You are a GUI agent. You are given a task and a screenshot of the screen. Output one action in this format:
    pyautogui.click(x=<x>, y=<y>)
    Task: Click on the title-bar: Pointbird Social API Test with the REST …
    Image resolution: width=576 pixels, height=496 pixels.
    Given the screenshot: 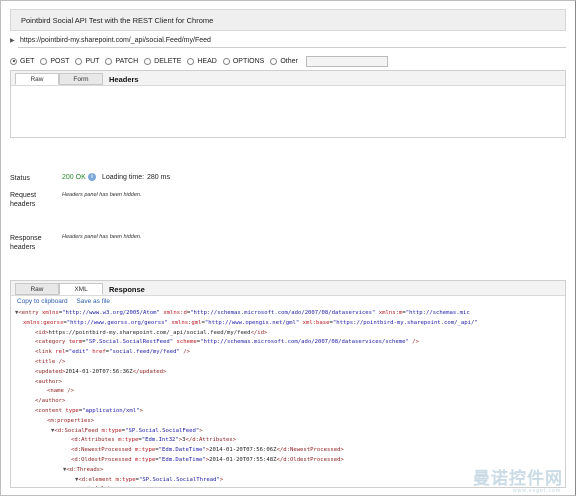 What is the action you would take?
    pyautogui.click(x=288, y=20)
    